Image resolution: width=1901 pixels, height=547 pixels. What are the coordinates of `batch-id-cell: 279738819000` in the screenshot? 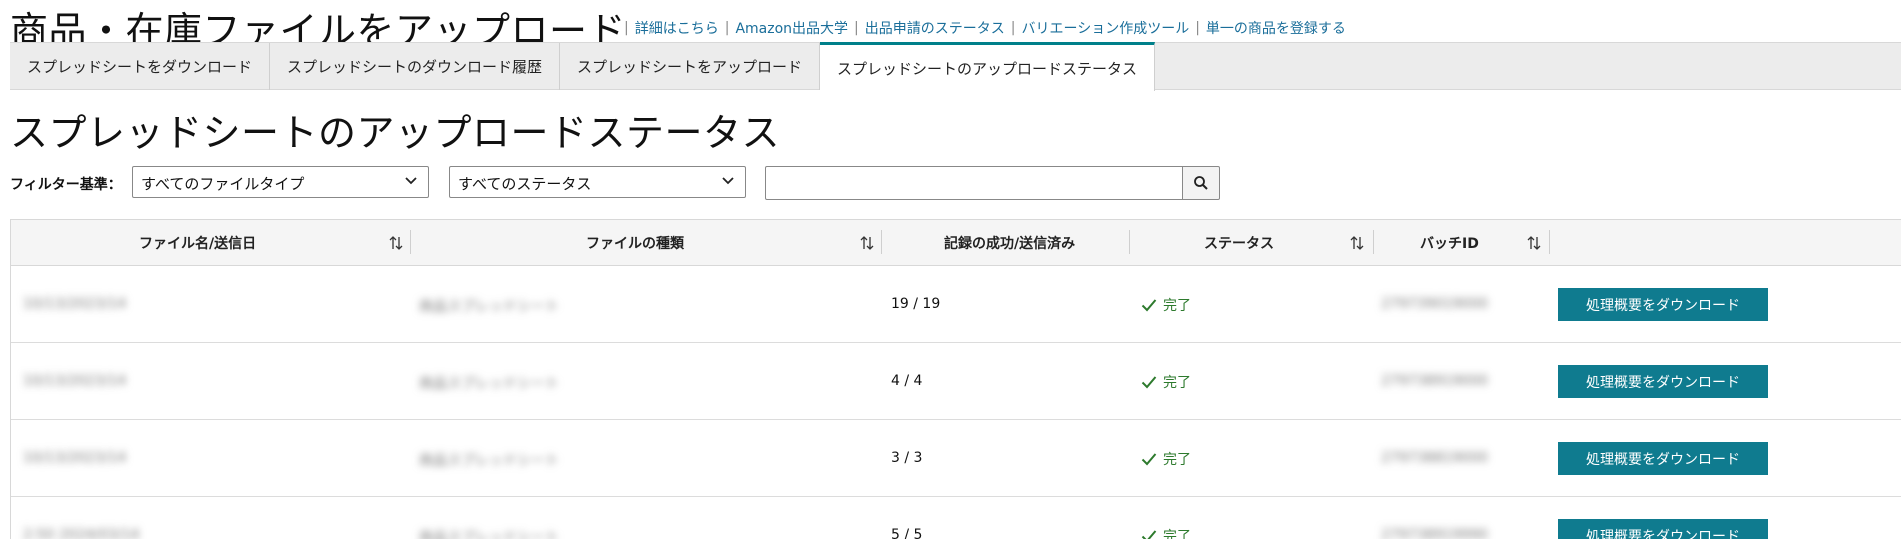 It's located at (1434, 458).